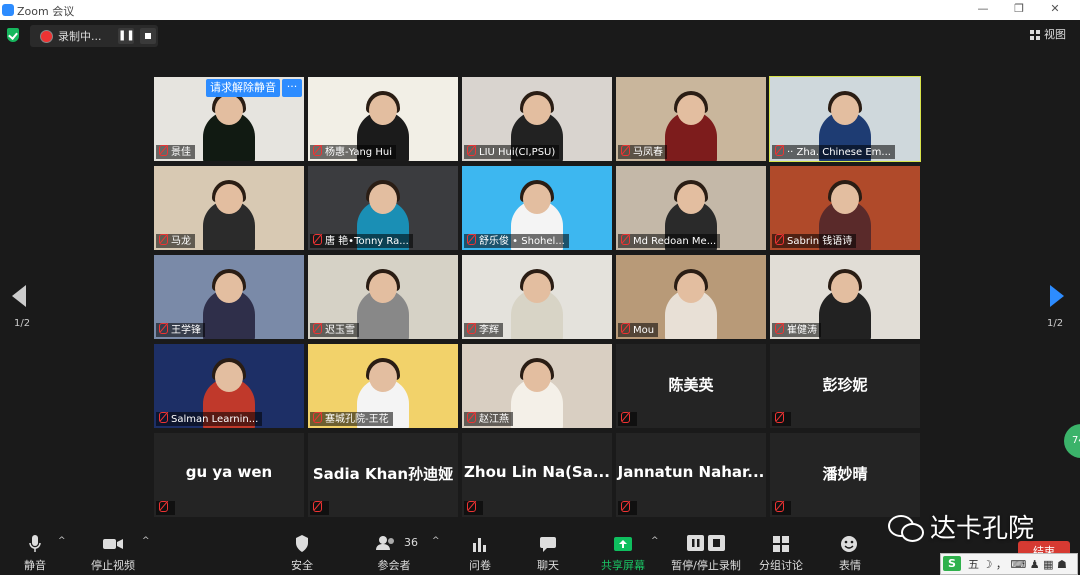 This screenshot has height=575, width=1080. Describe the element at coordinates (126, 36) in the screenshot. I see `pause-recording-button: ❚❚` at that location.